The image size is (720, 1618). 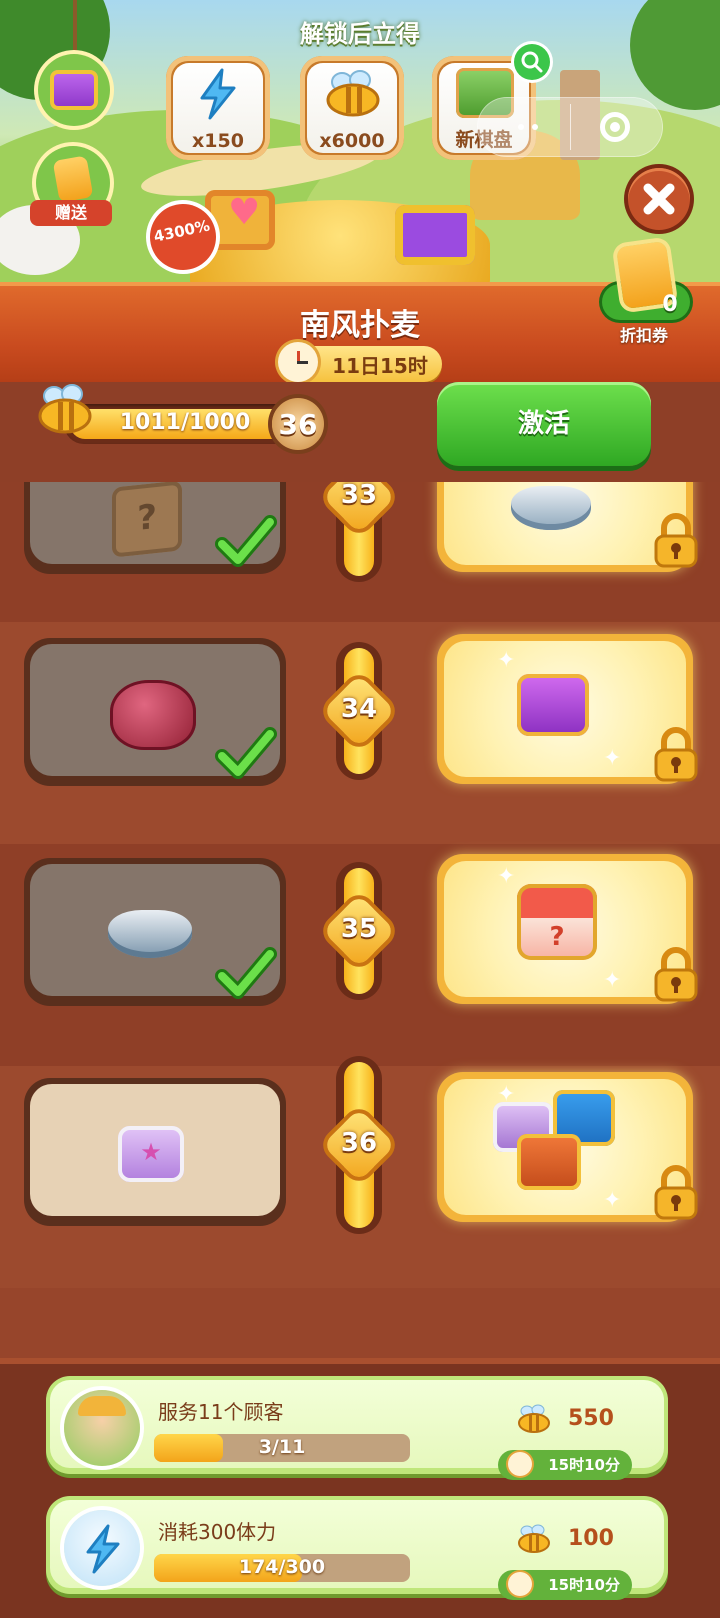 I want to click on gift-label: 赠送, so click(x=71, y=213).